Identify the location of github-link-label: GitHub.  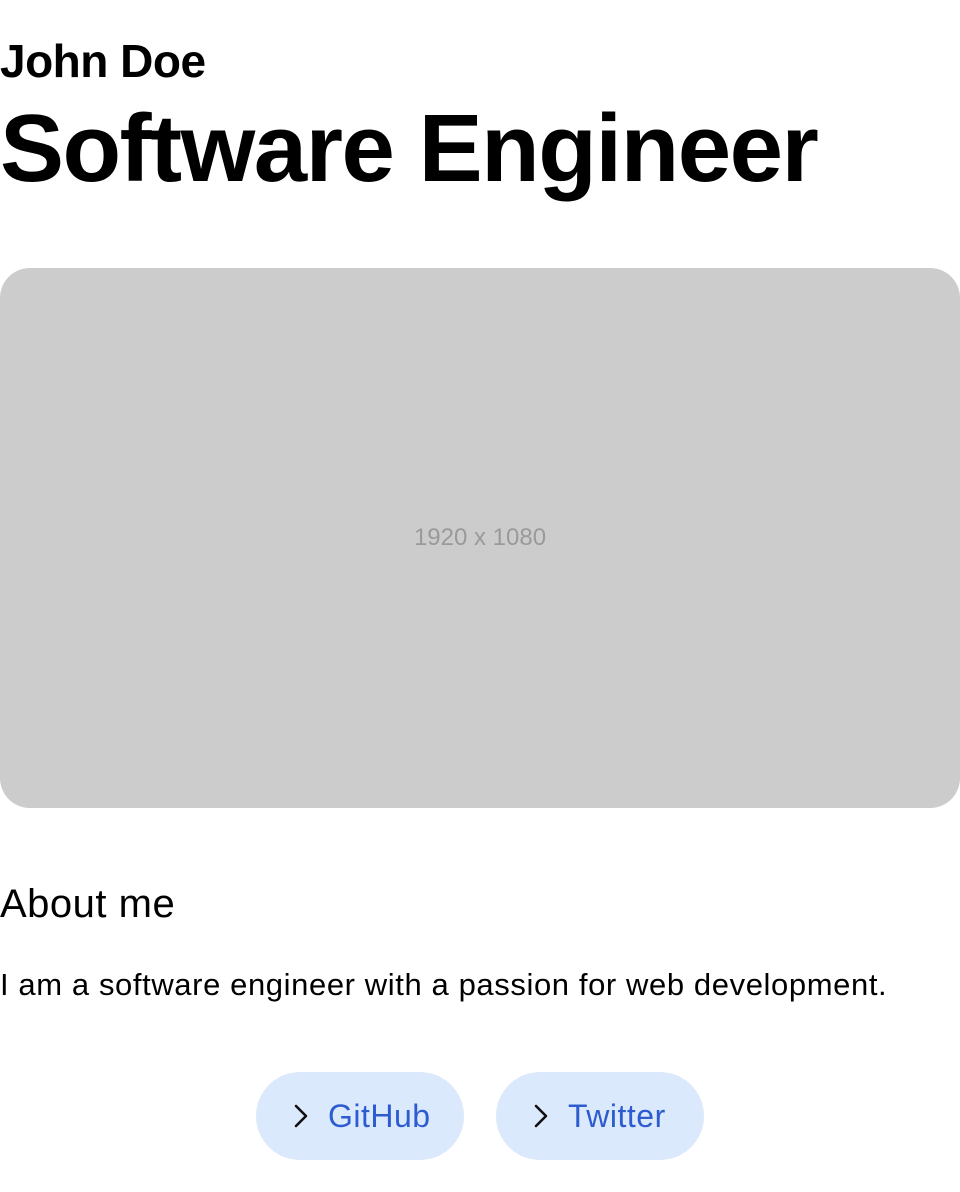
(379, 1115).